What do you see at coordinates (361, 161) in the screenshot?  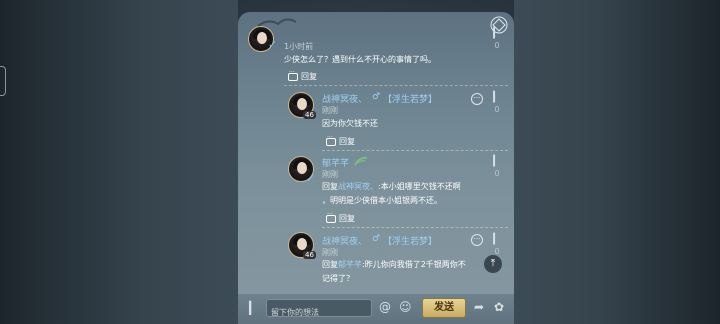 I see `leaf-icon` at bounding box center [361, 161].